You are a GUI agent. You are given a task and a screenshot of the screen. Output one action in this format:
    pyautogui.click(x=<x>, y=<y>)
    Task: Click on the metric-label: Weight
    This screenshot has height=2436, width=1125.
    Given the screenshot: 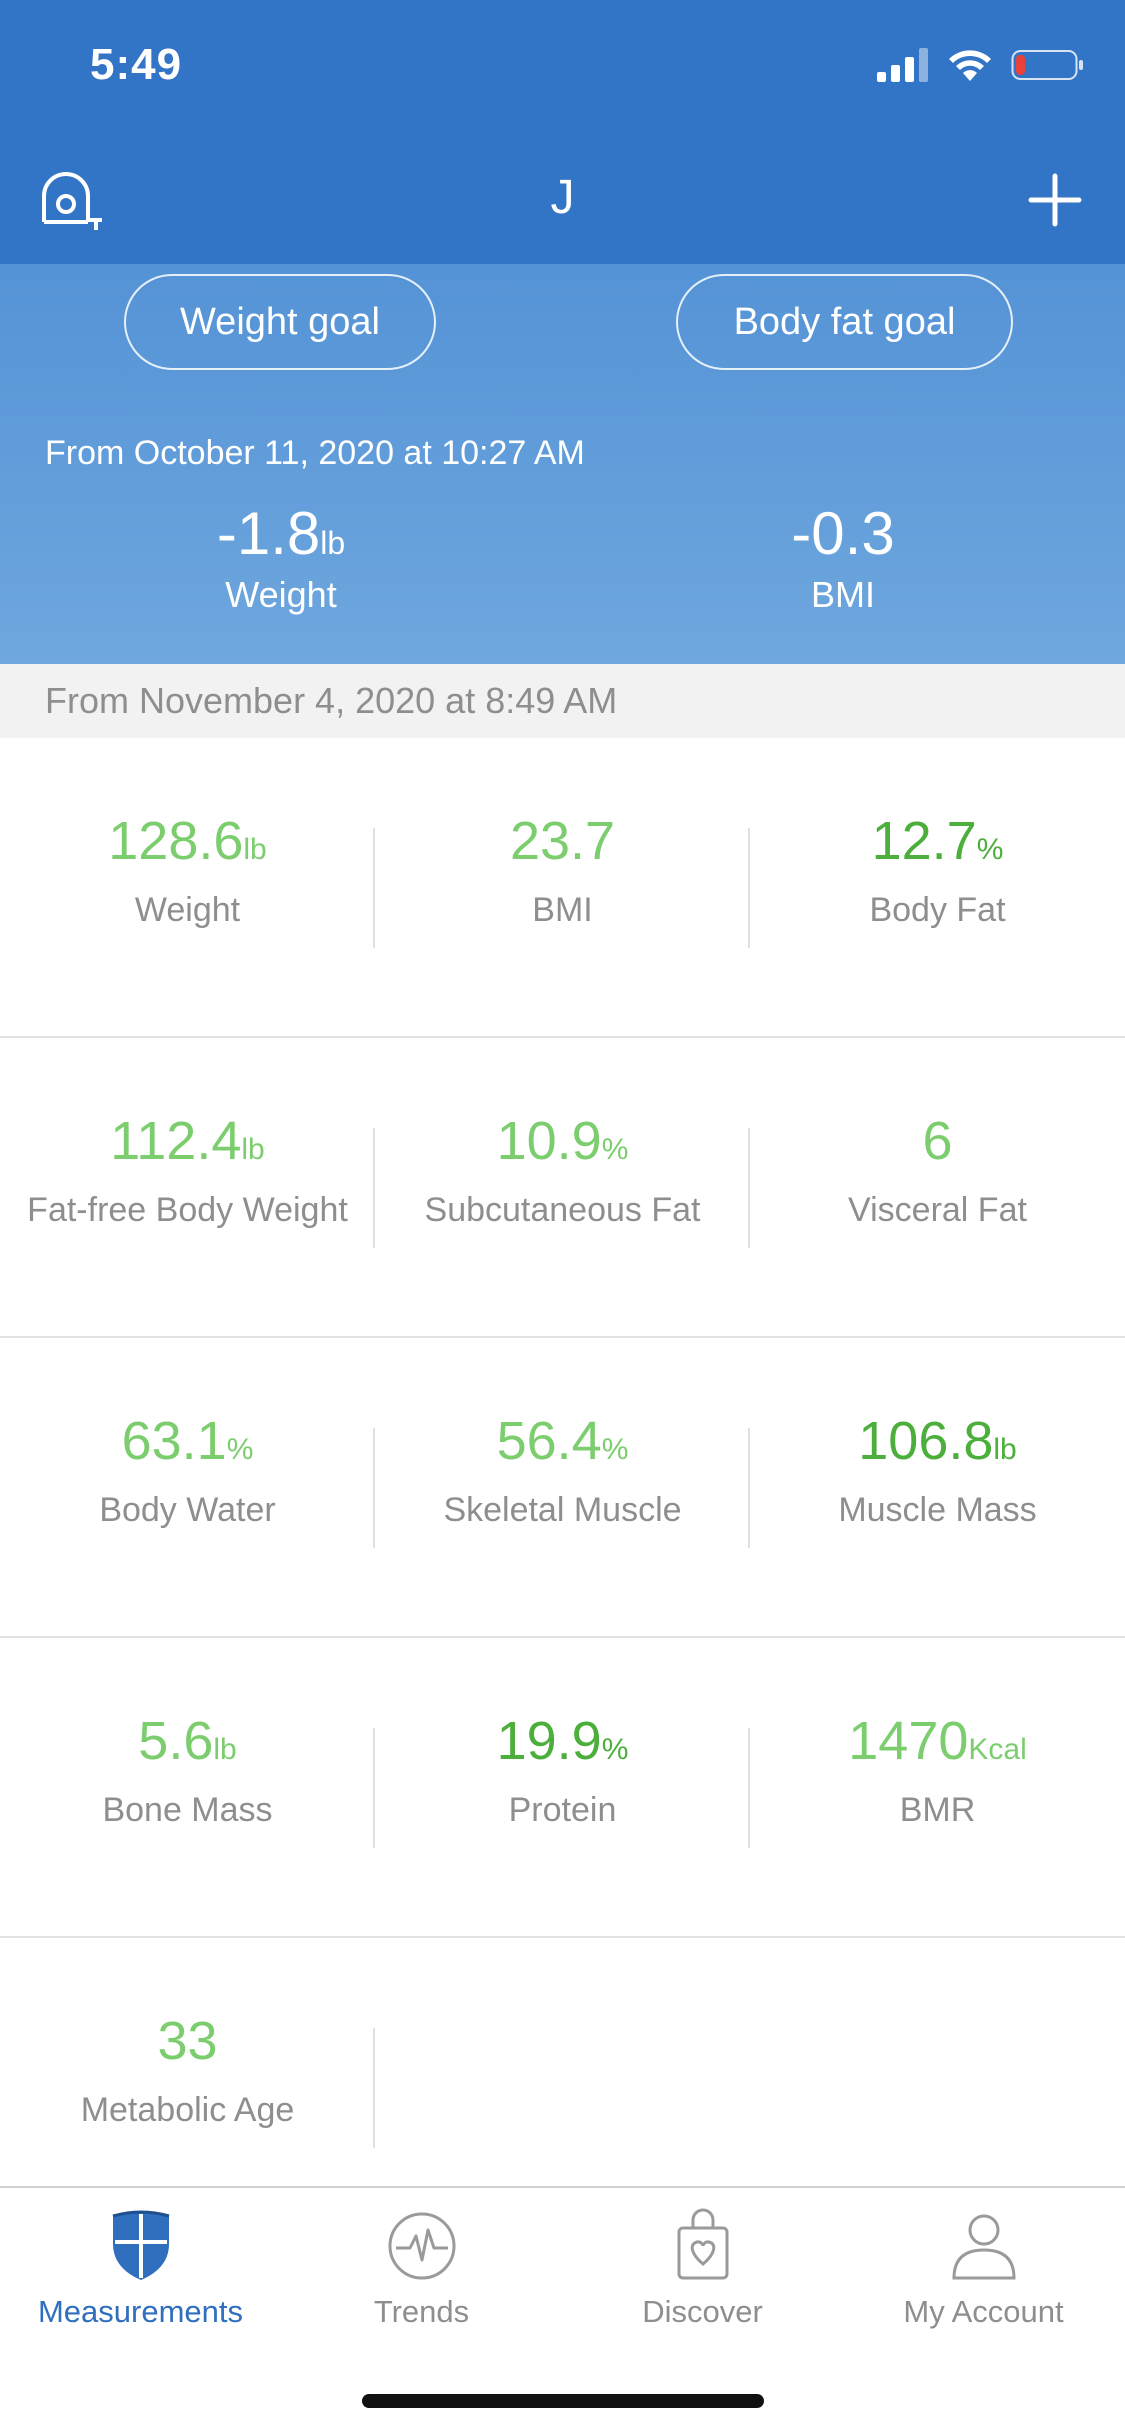 What is the action you would take?
    pyautogui.click(x=187, y=910)
    